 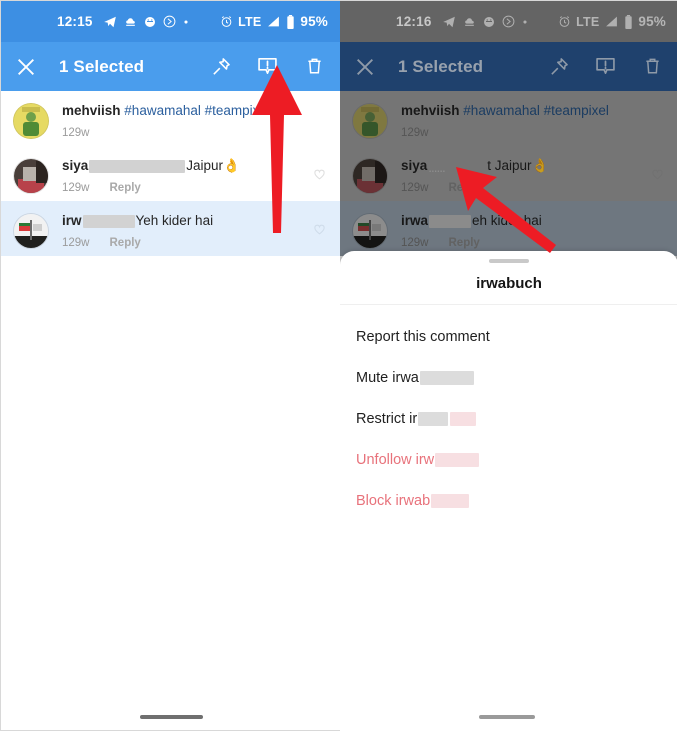 What do you see at coordinates (91, 110) in the screenshot?
I see `comment-username: mehviish` at bounding box center [91, 110].